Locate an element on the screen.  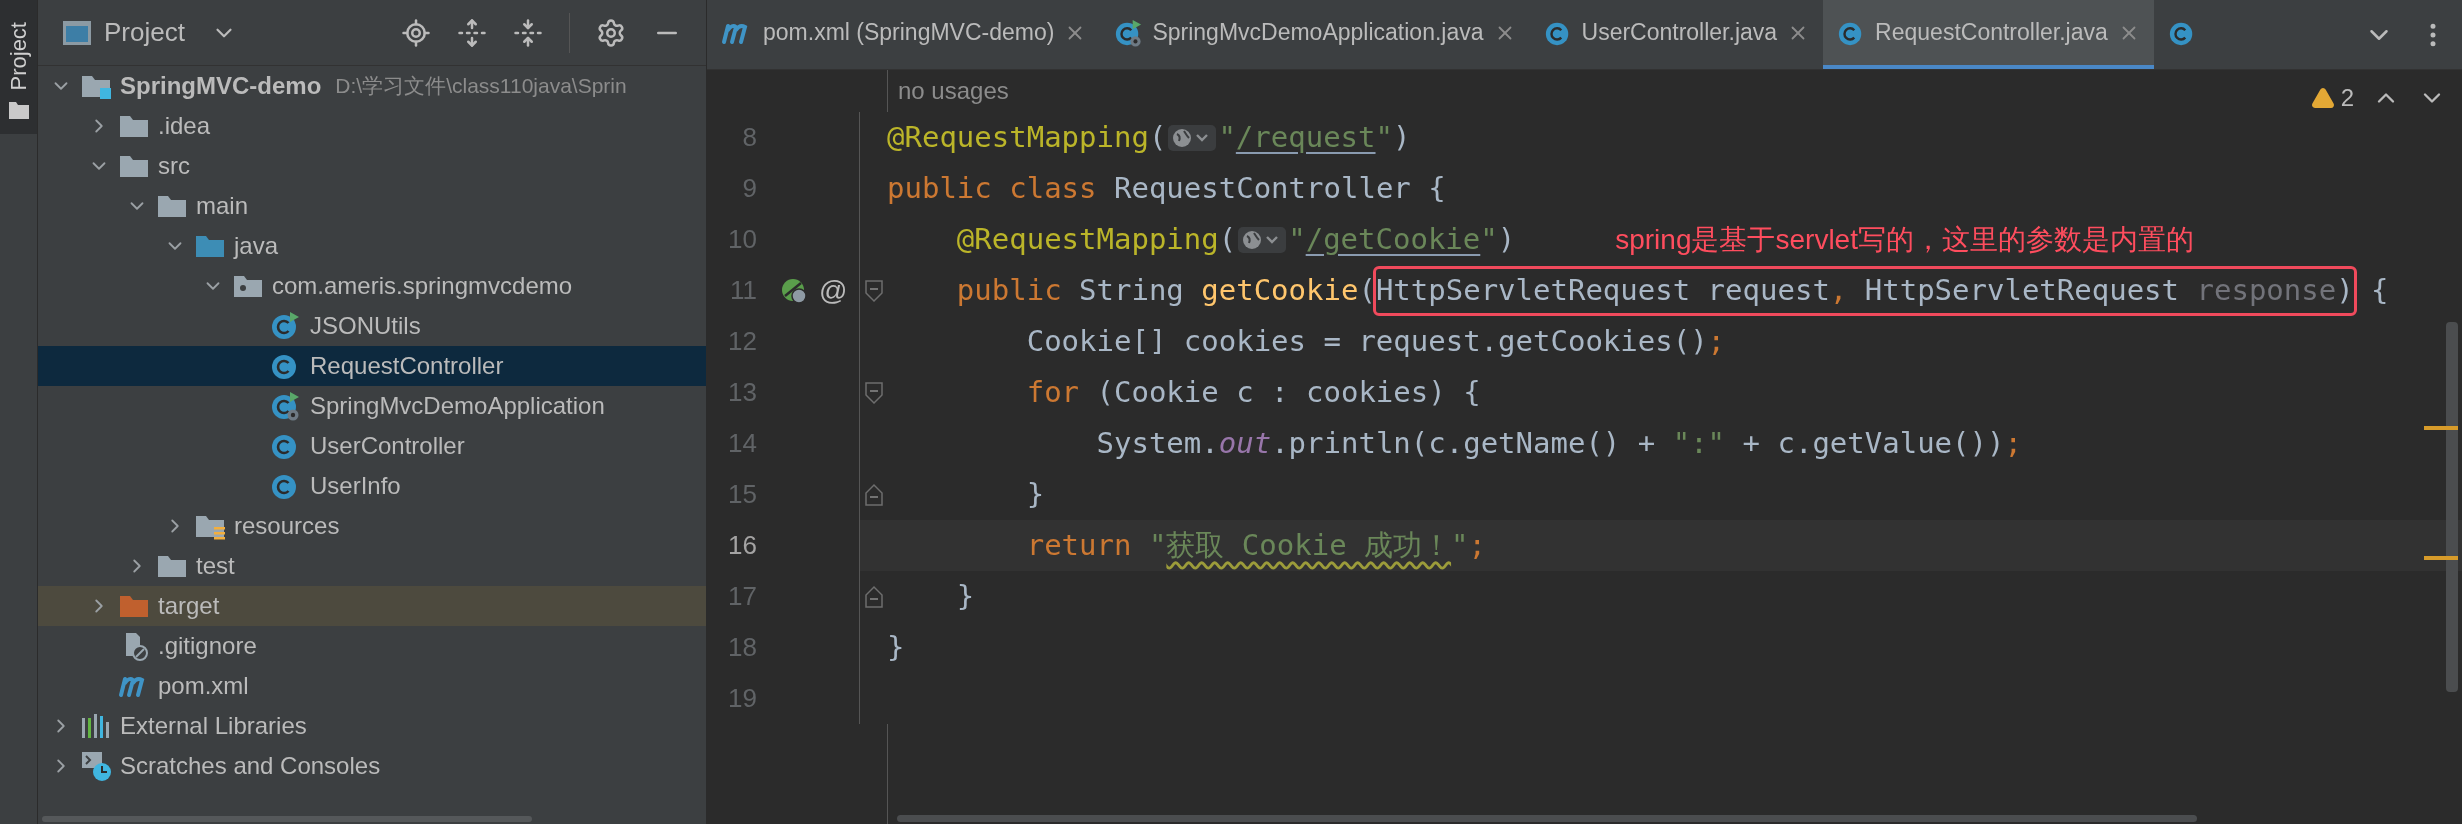
project-view-icon is located at coordinates (77, 32).